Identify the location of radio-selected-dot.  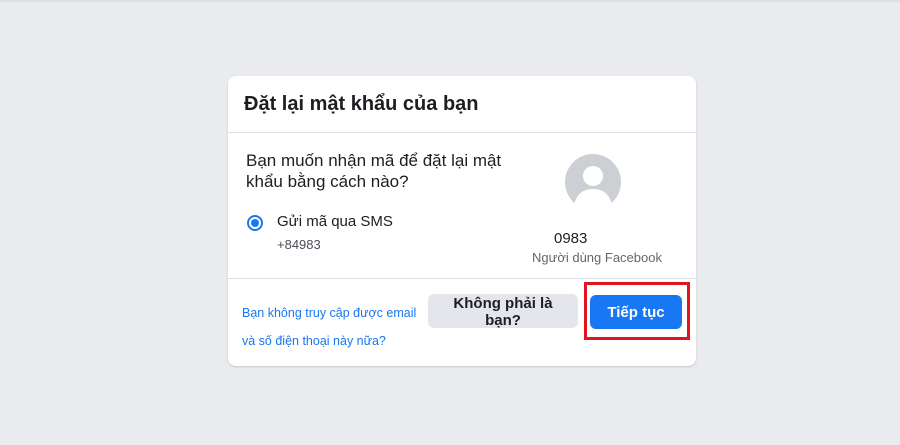
(255, 223).